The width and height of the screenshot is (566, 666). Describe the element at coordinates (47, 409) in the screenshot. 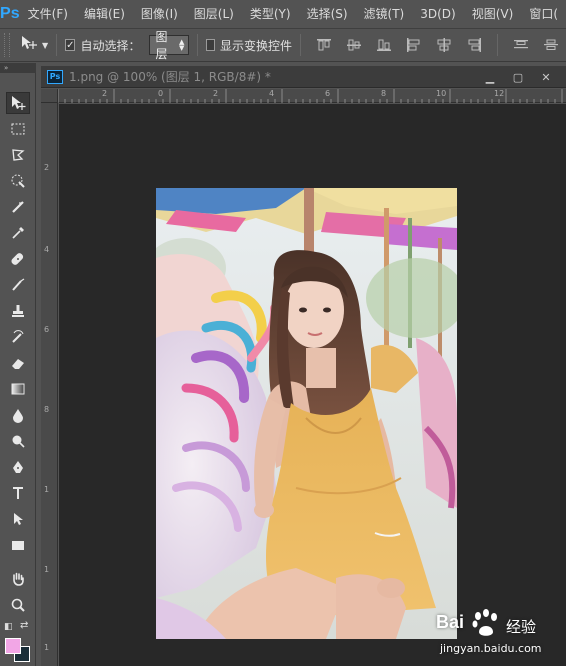

I see `ruler-tick-label: 8` at that location.